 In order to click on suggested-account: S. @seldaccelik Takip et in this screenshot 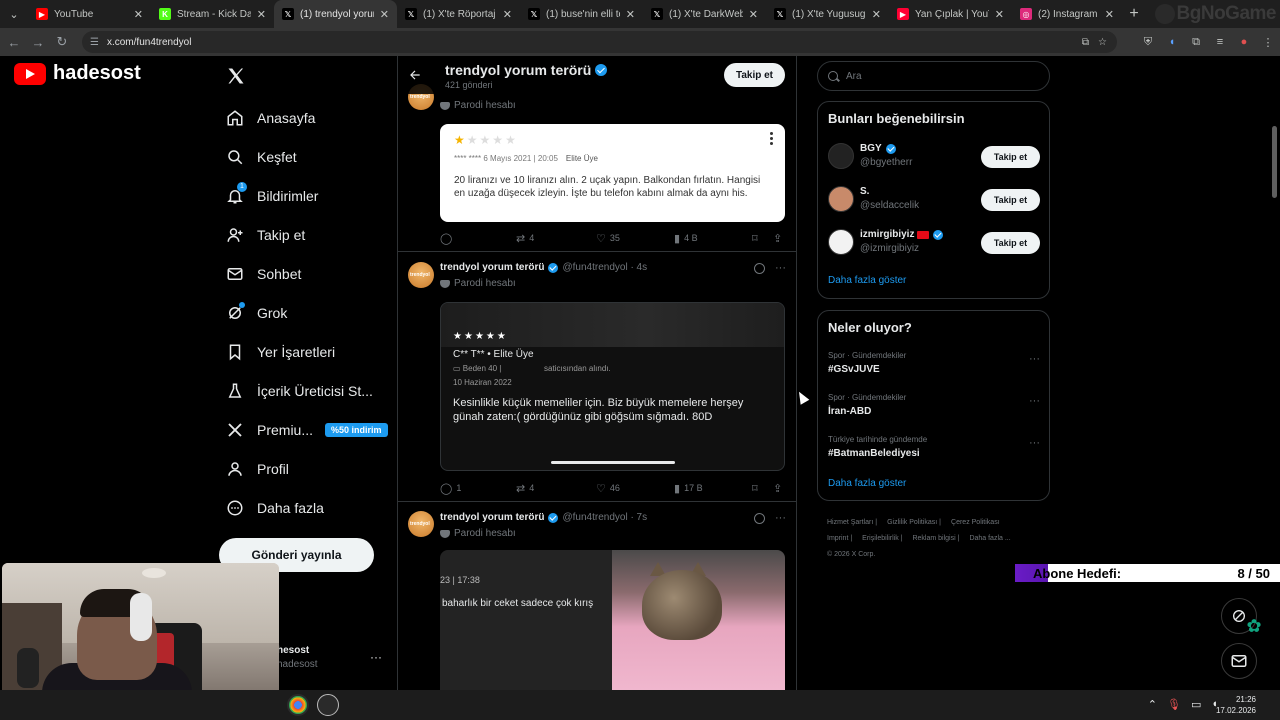, I will do `click(934, 199)`.